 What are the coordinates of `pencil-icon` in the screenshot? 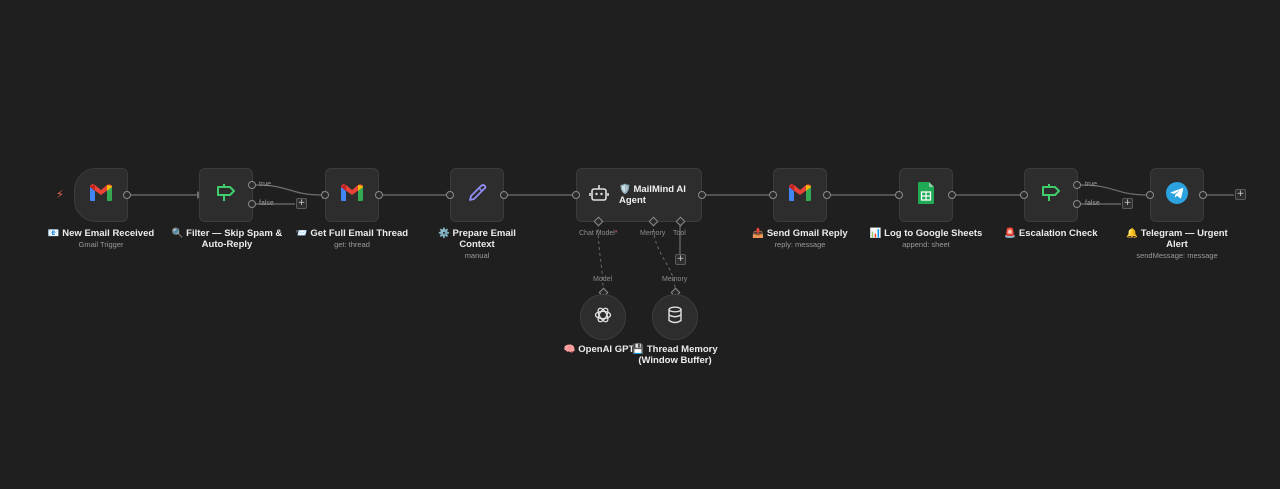 It's located at (477, 195).